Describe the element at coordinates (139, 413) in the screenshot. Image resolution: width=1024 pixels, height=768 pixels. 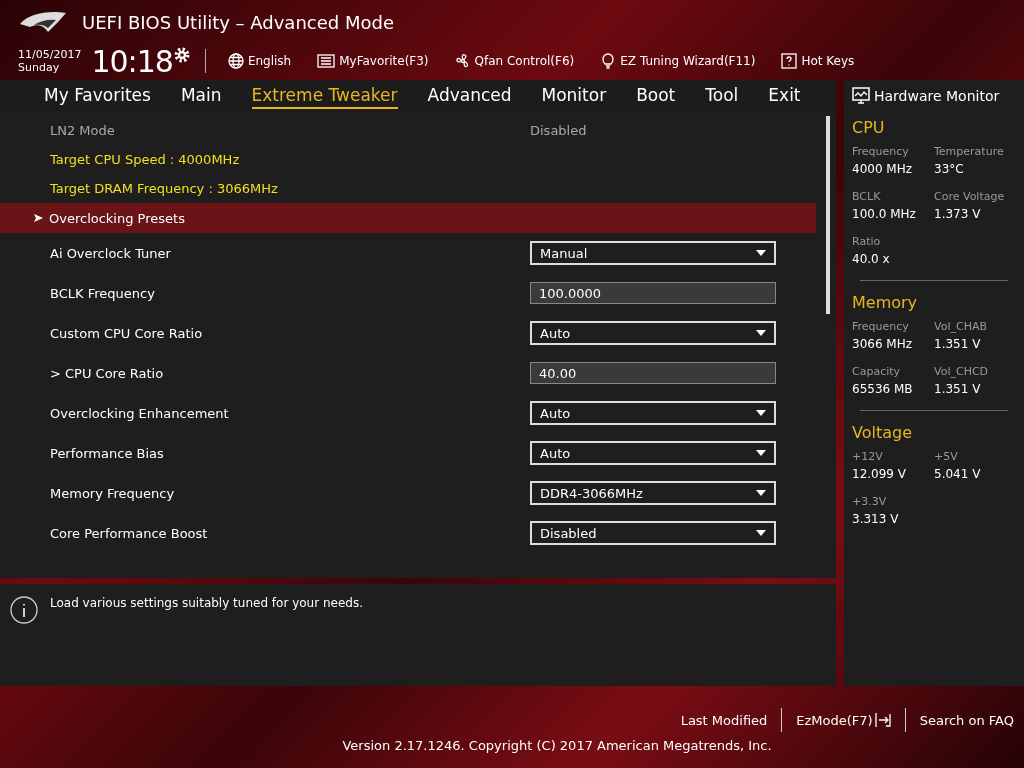
I see `setting-label: Overclocking Enhancement` at that location.